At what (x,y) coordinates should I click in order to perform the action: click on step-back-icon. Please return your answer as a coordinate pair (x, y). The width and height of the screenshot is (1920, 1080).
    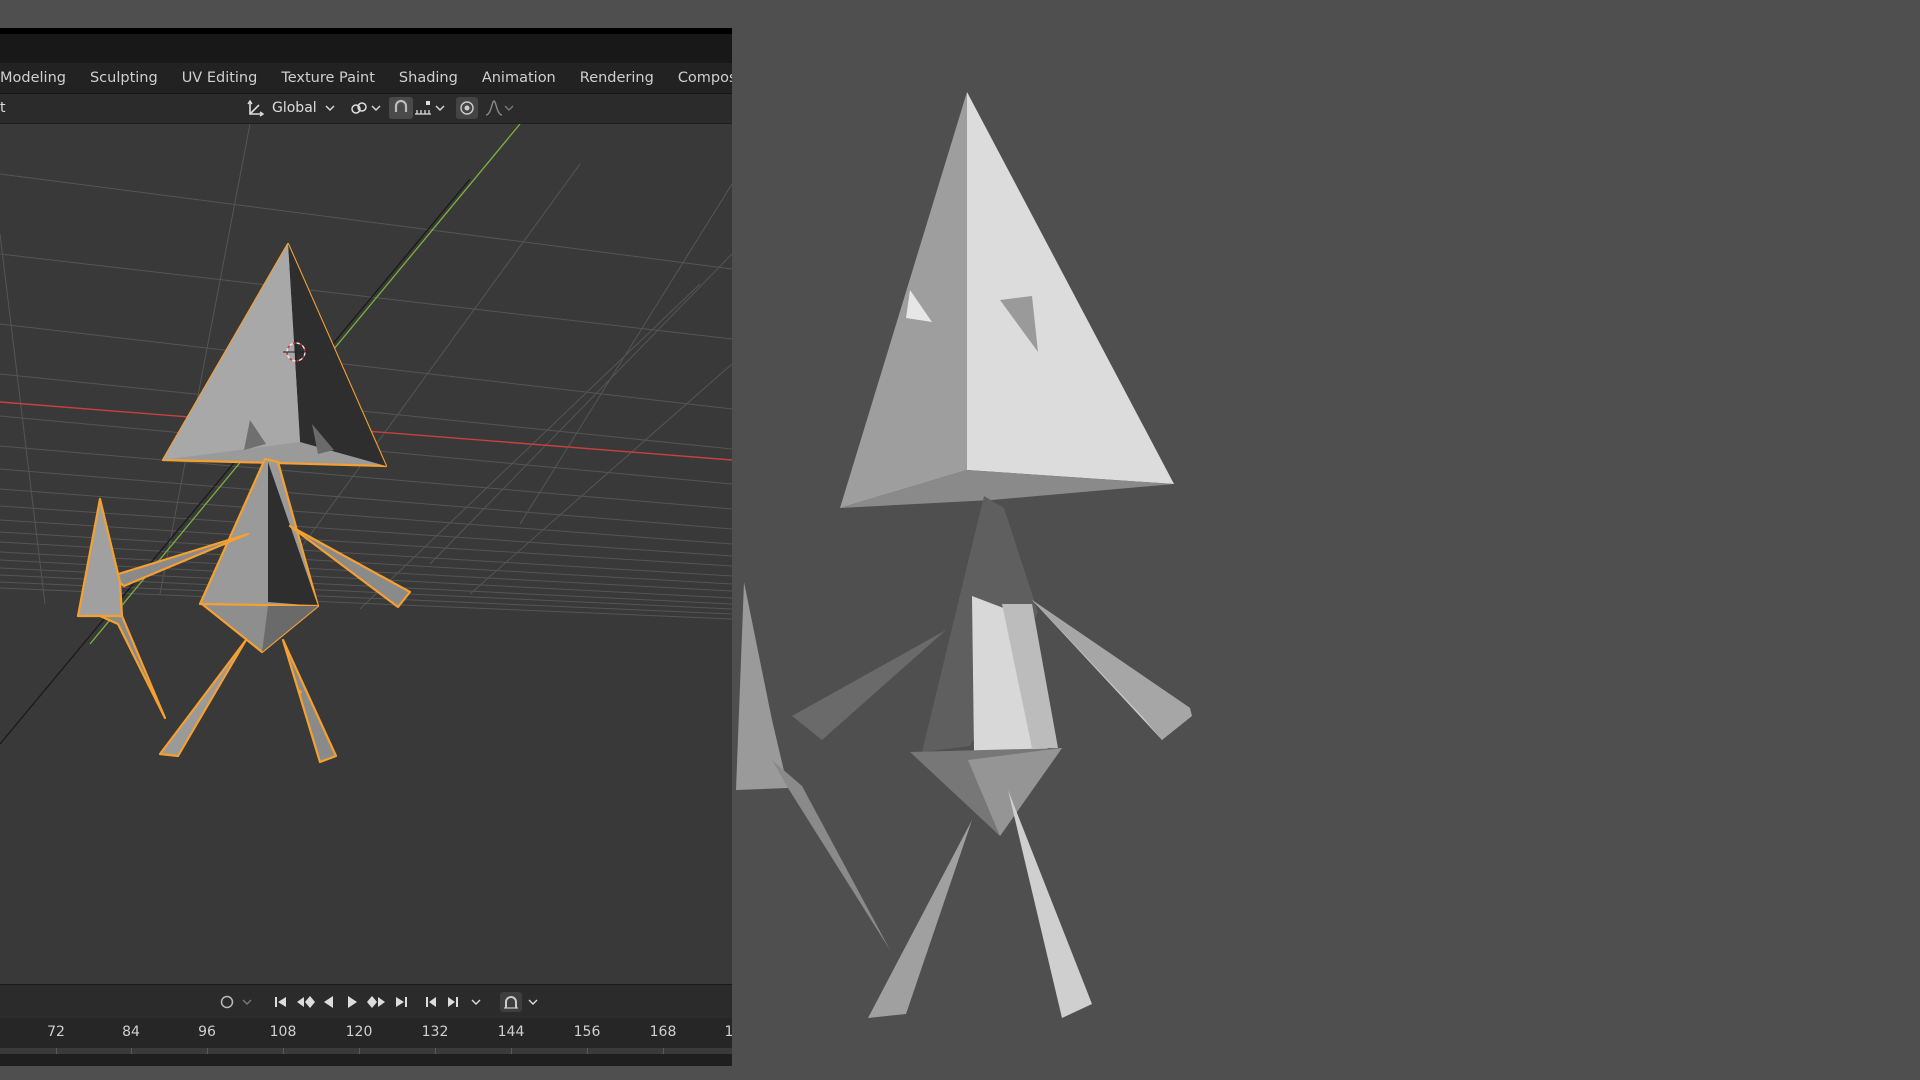
    Looking at the image, I should click on (431, 1002).